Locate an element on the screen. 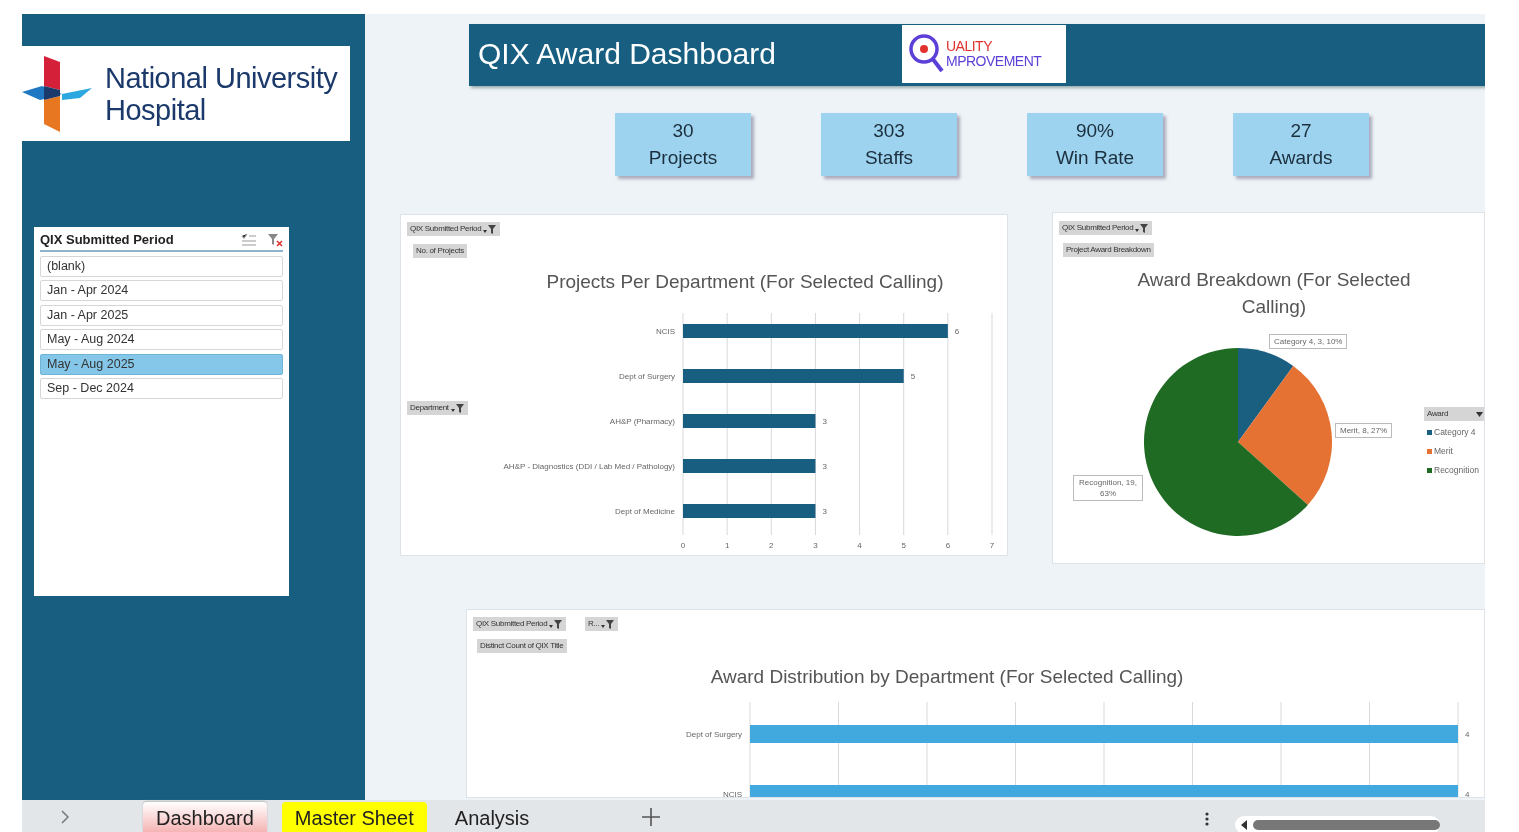 Image resolution: width=1519 pixels, height=832 pixels. axis-label: 2 is located at coordinates (771, 545).